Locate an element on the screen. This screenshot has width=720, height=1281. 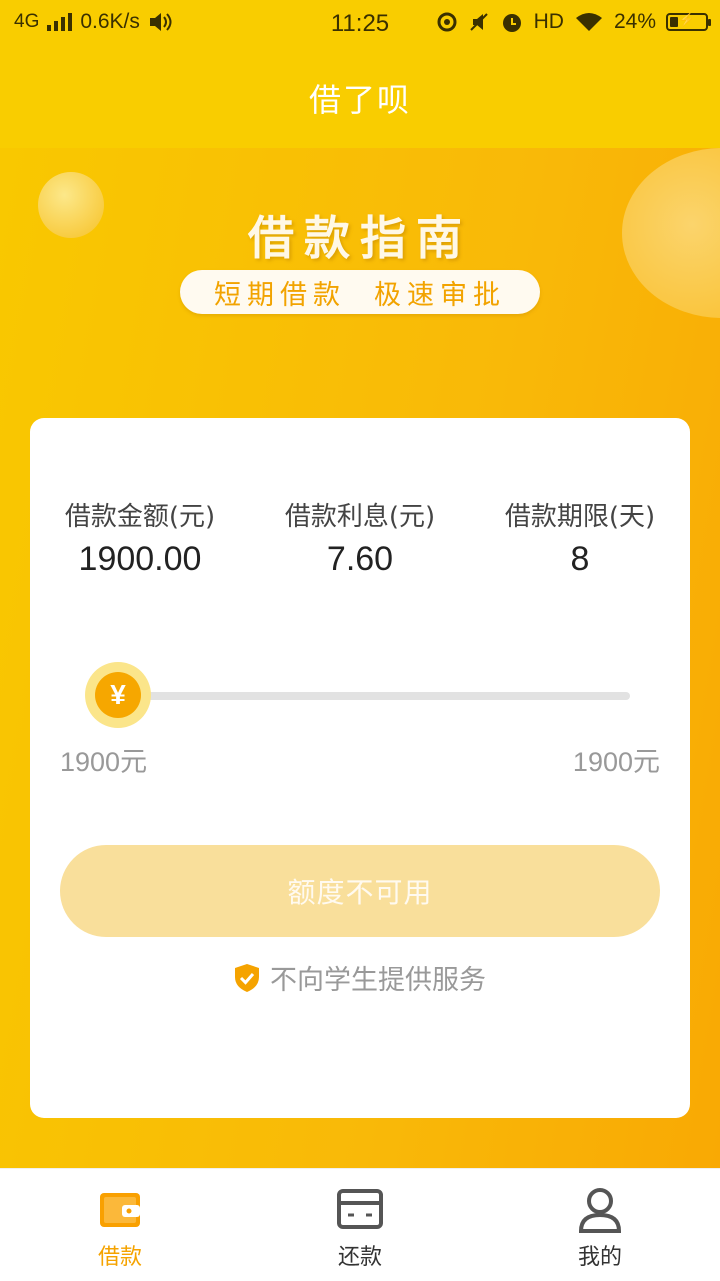
loan-submit-button: 额度不可用 is located at coordinates (360, 891).